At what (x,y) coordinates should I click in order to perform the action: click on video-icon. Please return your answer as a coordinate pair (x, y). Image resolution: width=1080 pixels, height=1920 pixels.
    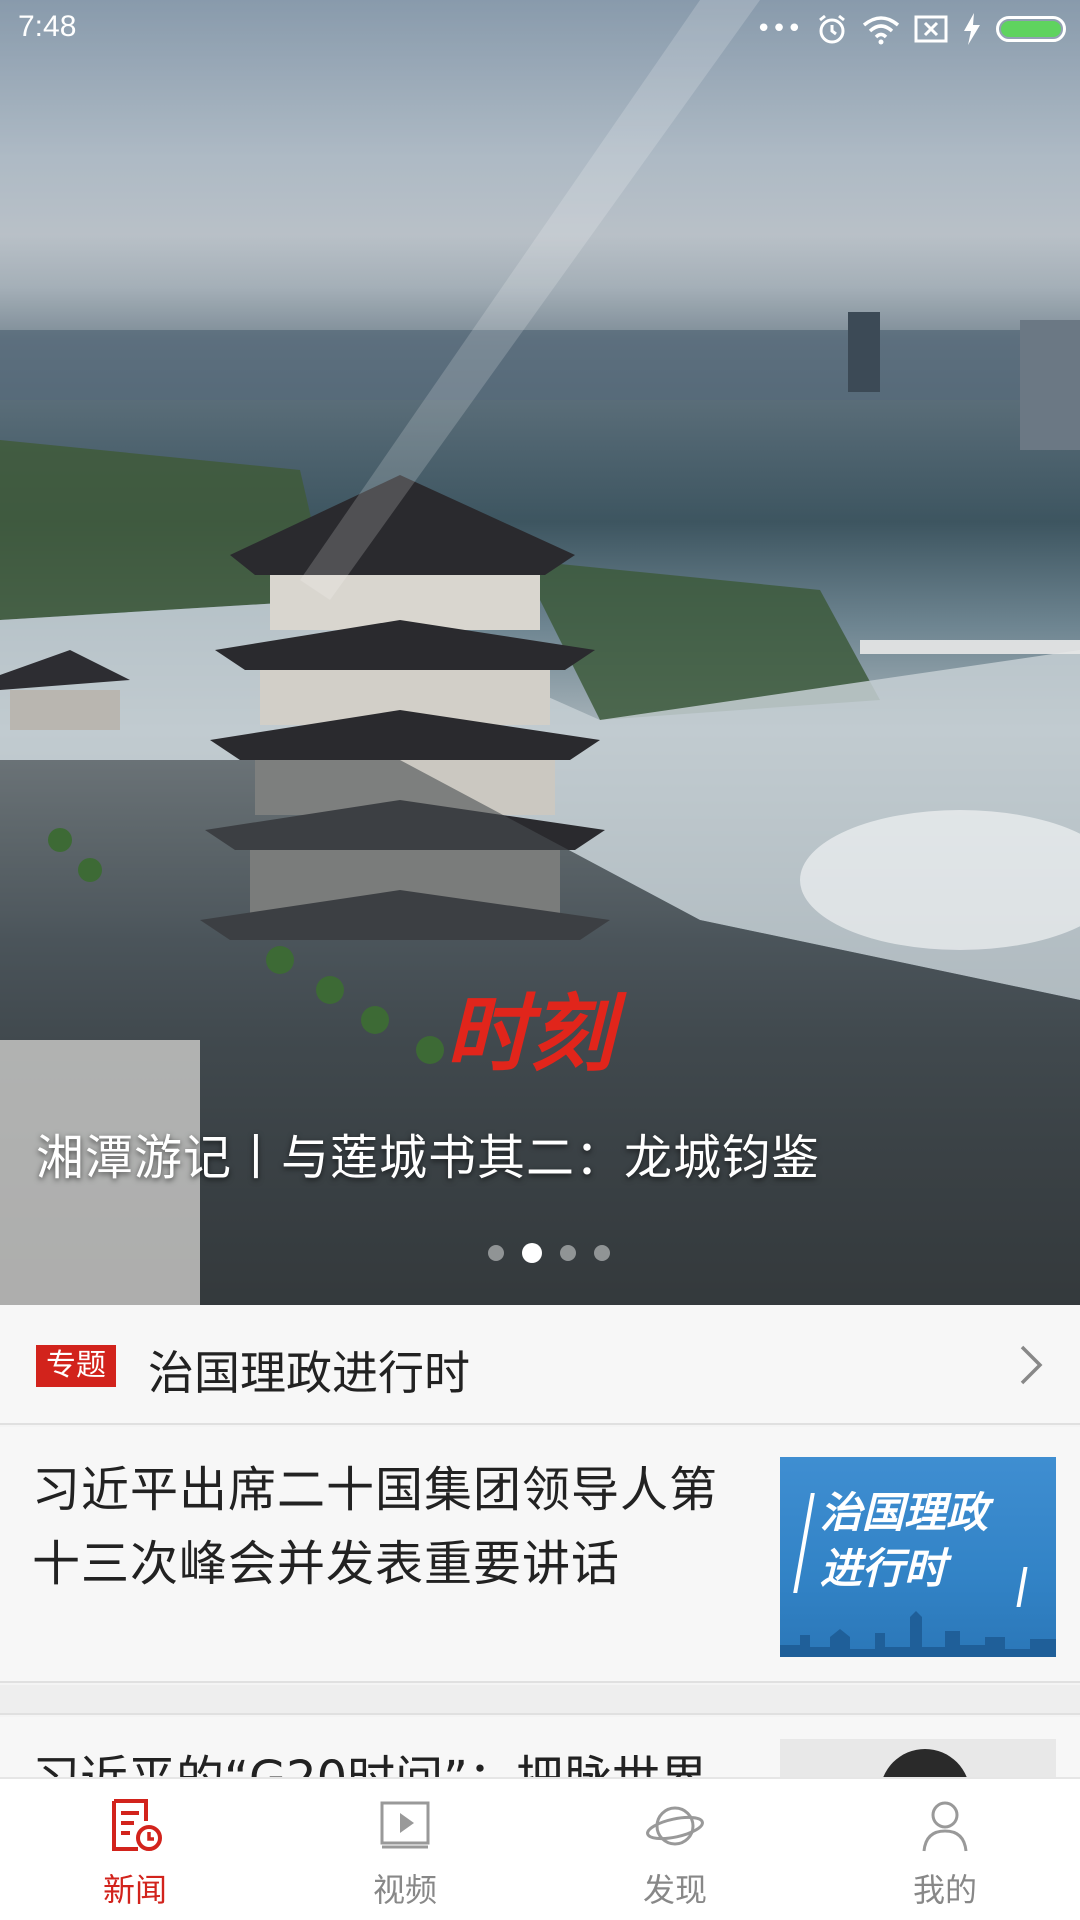
    Looking at the image, I should click on (405, 1825).